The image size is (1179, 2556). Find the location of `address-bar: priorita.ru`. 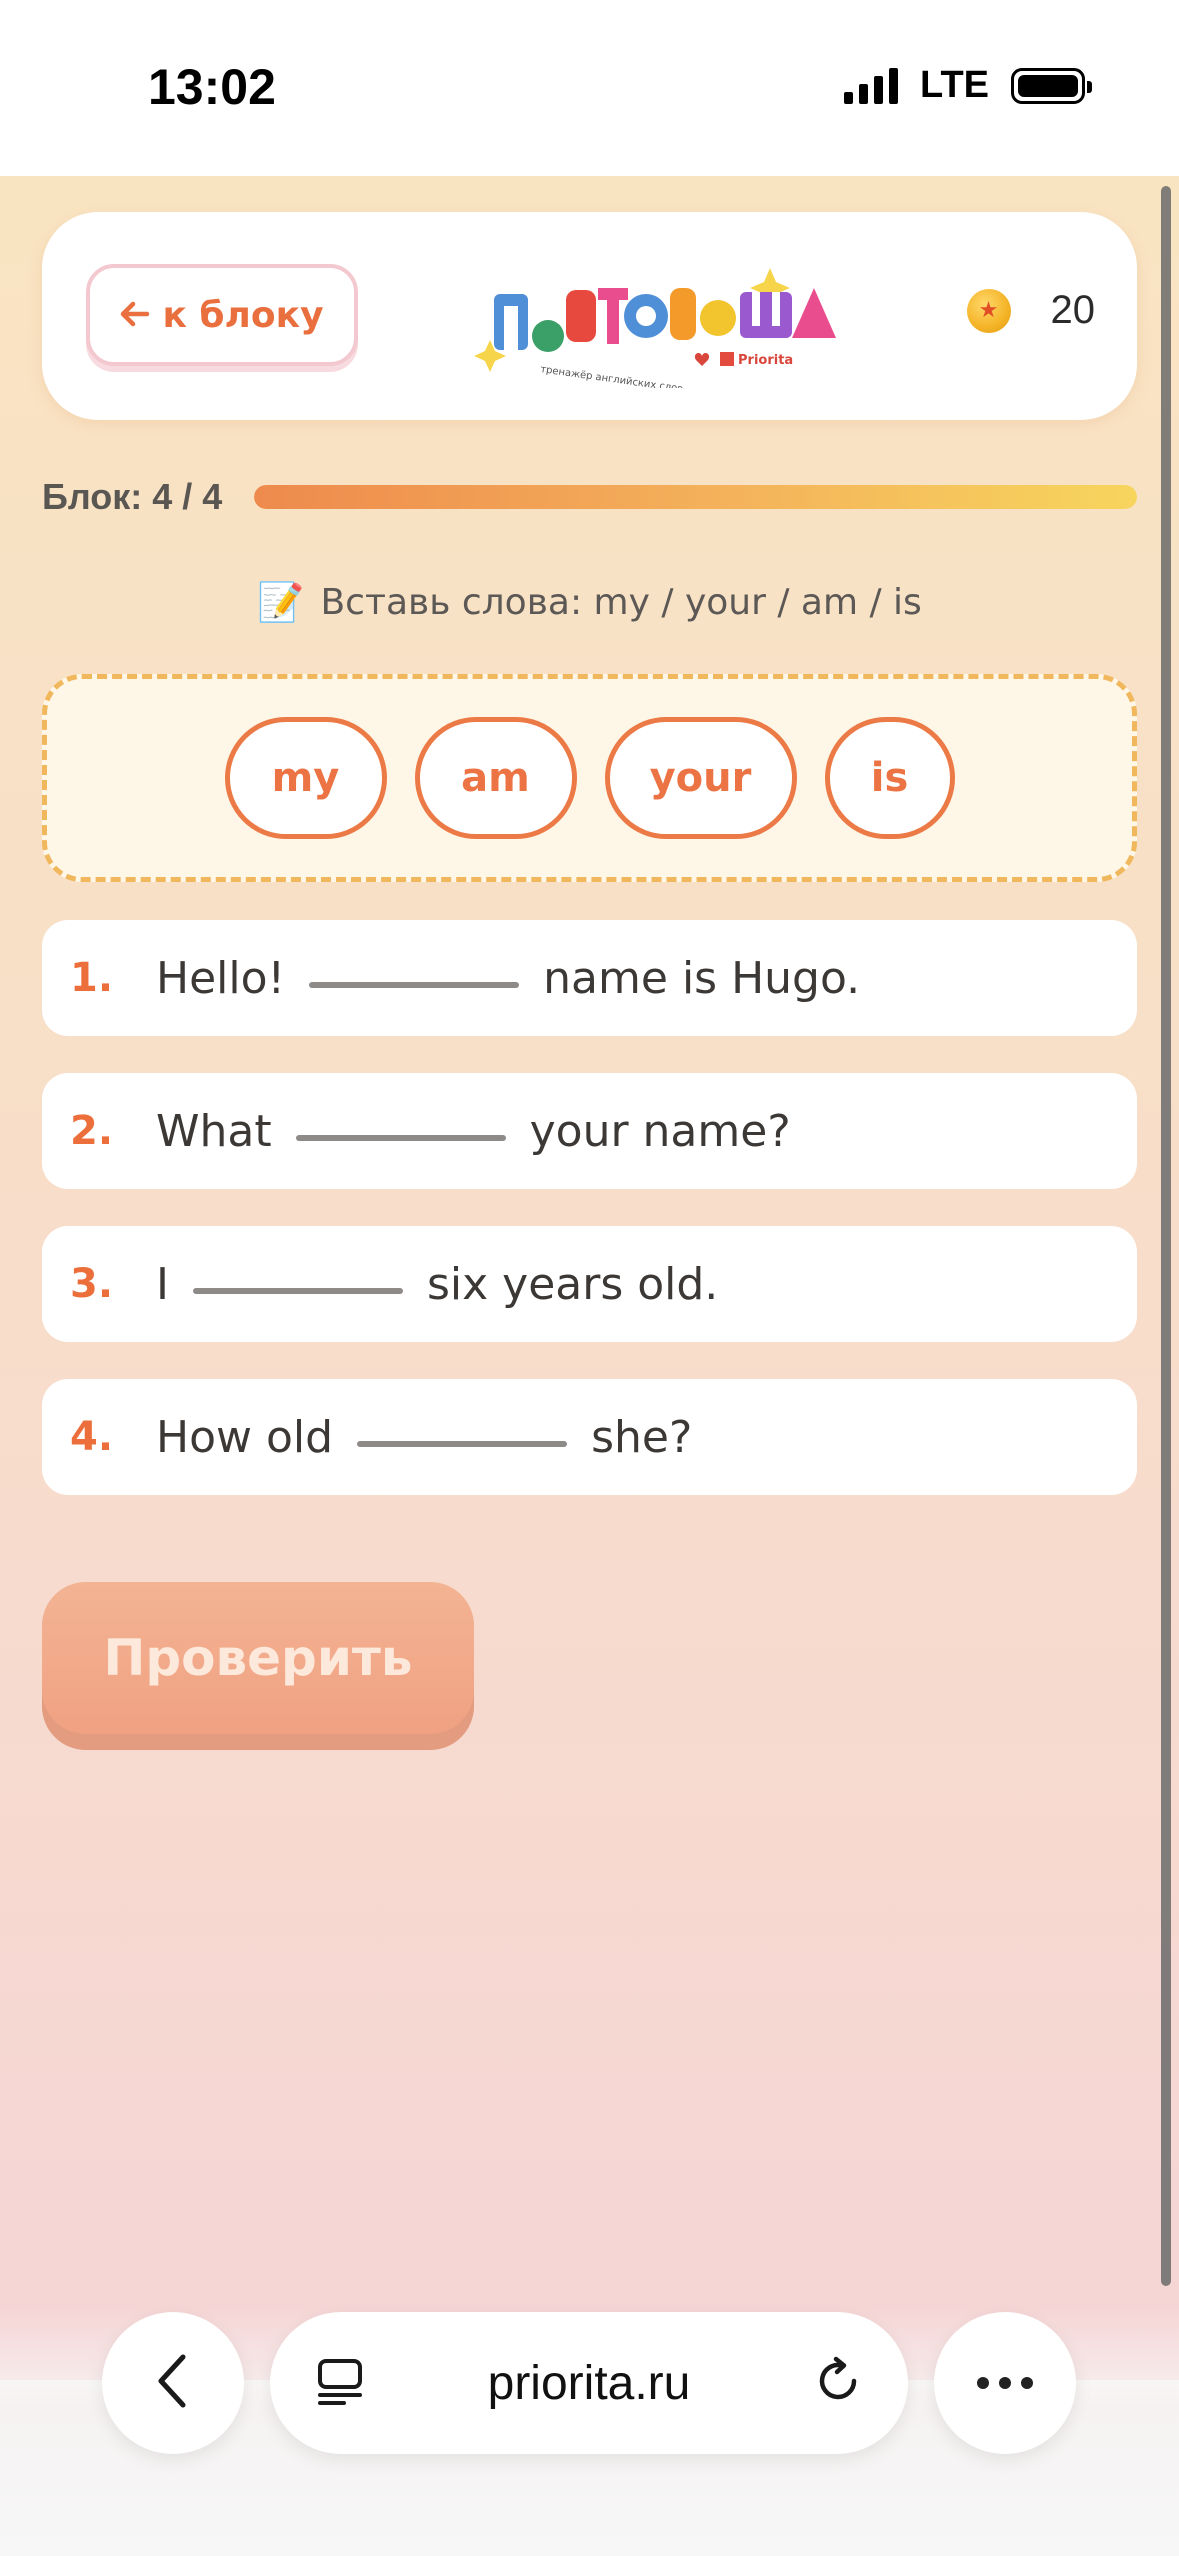

address-bar: priorita.ru is located at coordinates (589, 2383).